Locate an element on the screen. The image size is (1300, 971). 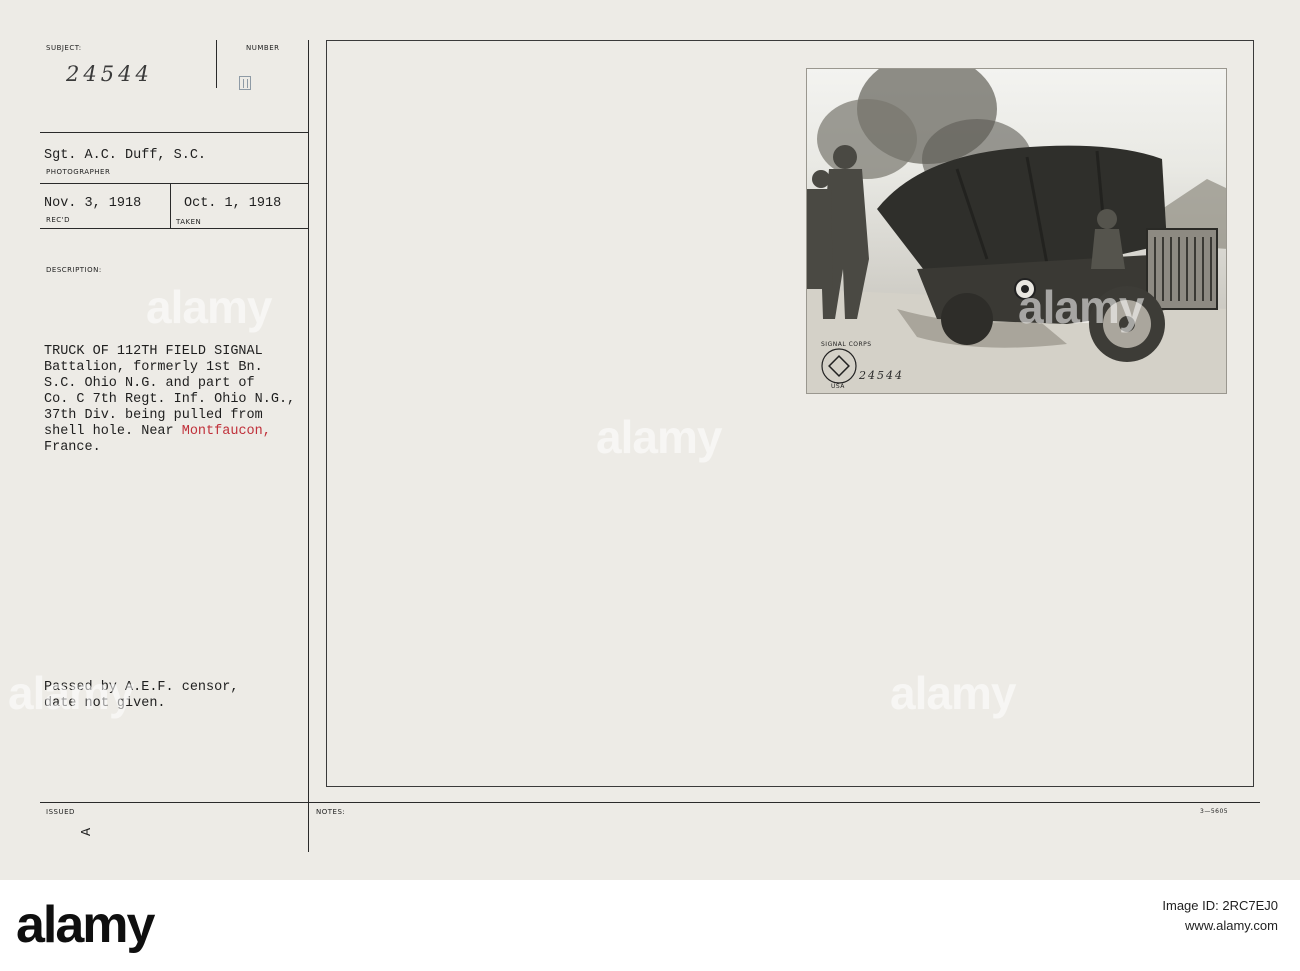
description-line: TRUCK OF 112TH FIELD SIGNAL is located at coordinates (153, 351).